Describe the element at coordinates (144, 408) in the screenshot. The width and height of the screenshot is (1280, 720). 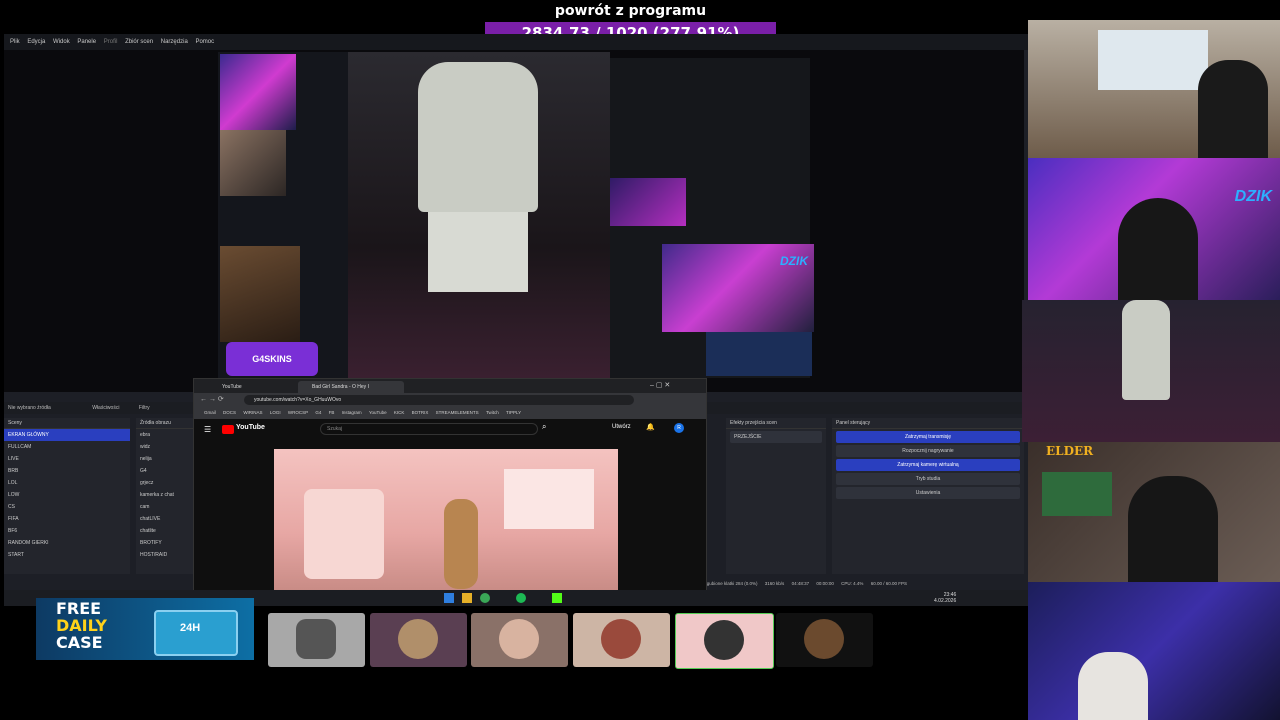
I see `filters-button: Filtry` at that location.